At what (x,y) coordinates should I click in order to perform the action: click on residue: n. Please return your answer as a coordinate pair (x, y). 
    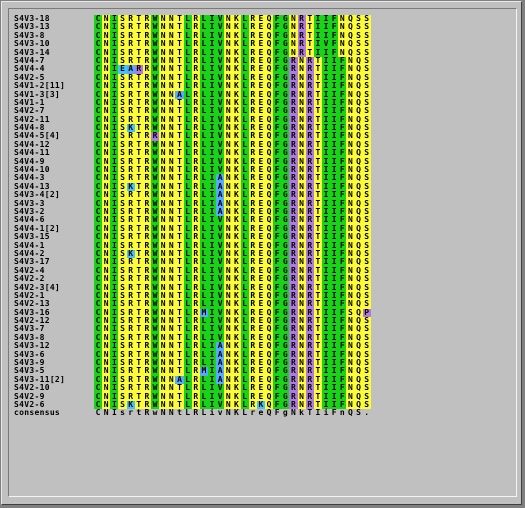
    Looking at the image, I should click on (342, 413).